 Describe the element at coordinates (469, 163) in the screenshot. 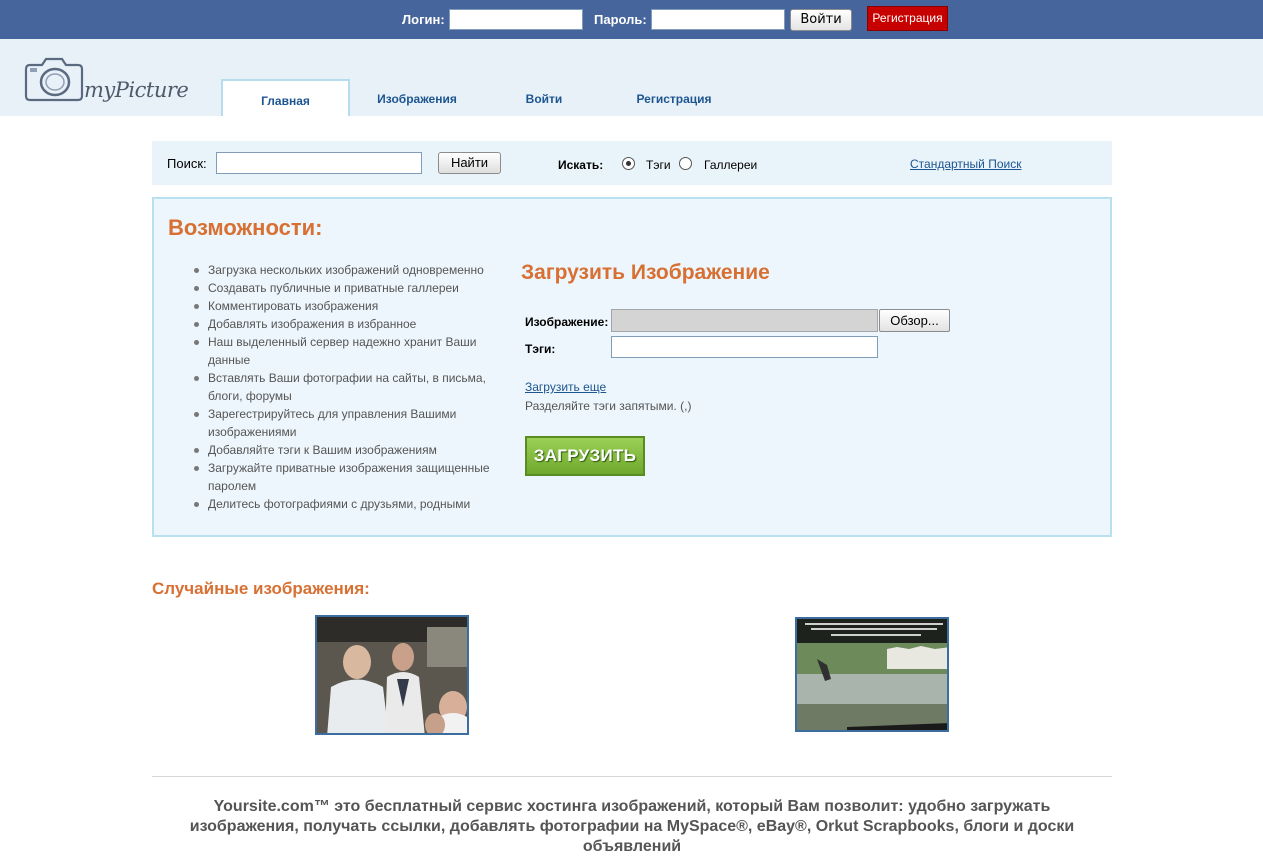

I see `search-button: Найти` at that location.